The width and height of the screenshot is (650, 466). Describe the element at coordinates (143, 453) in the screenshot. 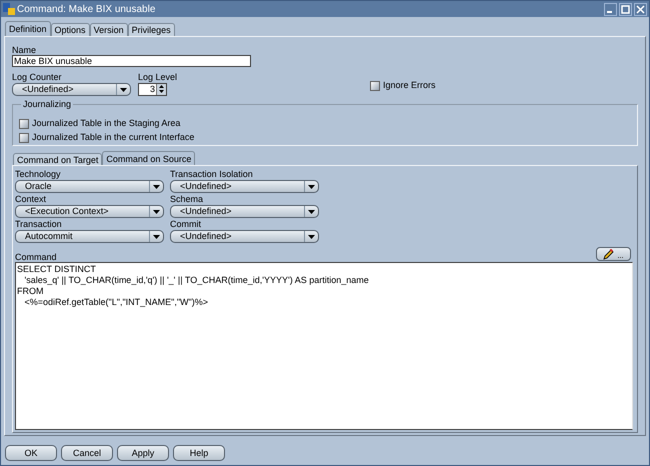

I see `dialog-button: Apply` at that location.